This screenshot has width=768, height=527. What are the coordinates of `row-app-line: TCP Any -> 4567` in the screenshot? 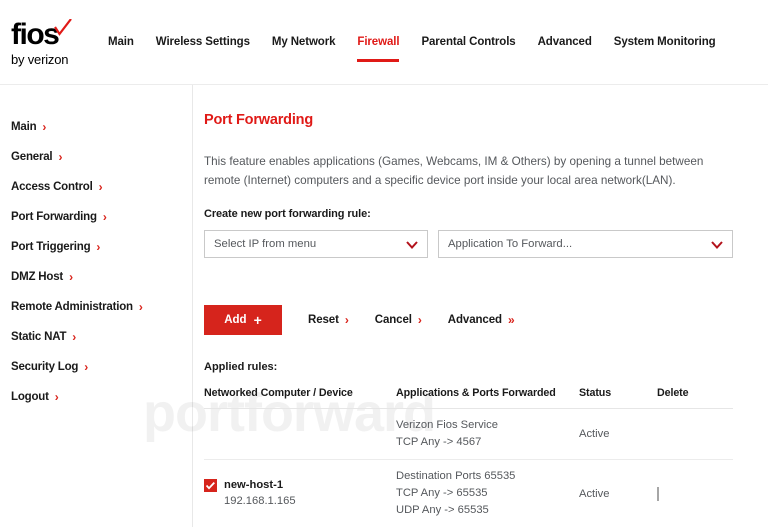 It's located at (439, 442).